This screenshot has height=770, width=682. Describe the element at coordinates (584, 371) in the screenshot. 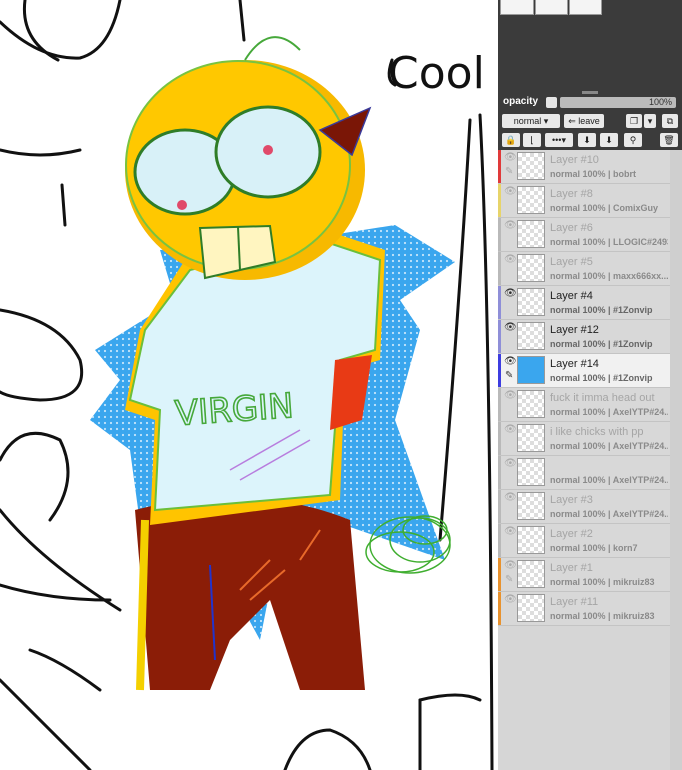

I see `layer-row: 👁 ✎ Layer #14 normal 100% | #1Zonvip` at that location.